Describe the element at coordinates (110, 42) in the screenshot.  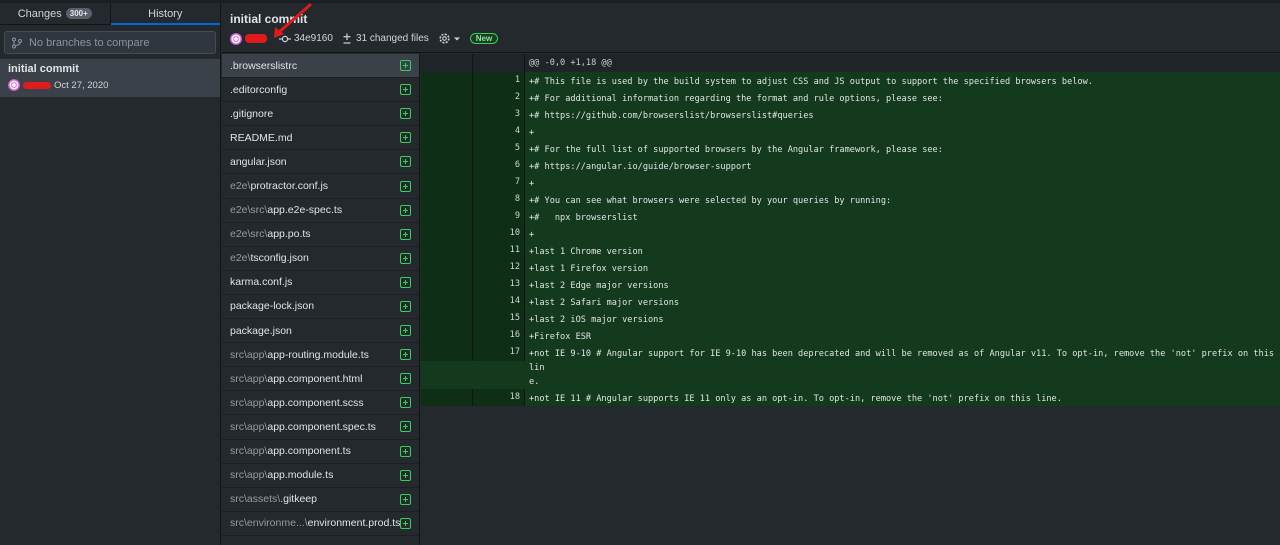
I see `compare-branch-input: No branches to compare` at that location.